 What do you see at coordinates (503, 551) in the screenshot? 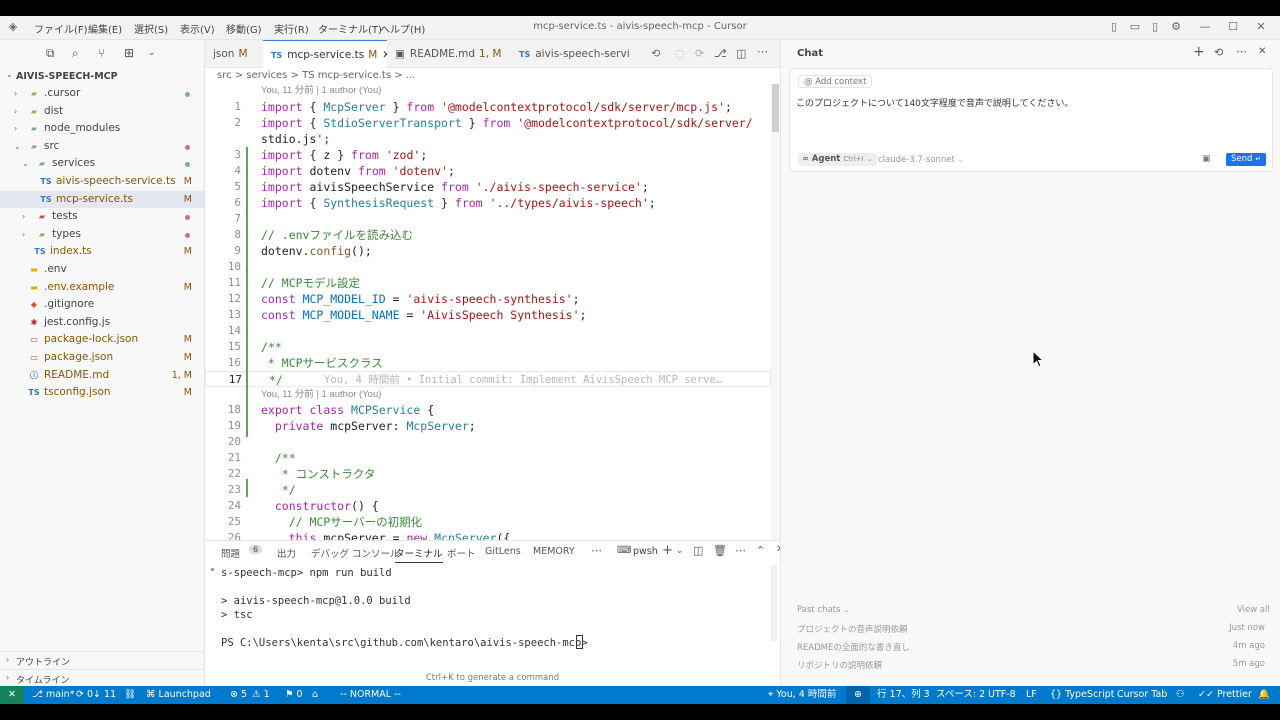
I see `panel-tab: GitLens` at bounding box center [503, 551].